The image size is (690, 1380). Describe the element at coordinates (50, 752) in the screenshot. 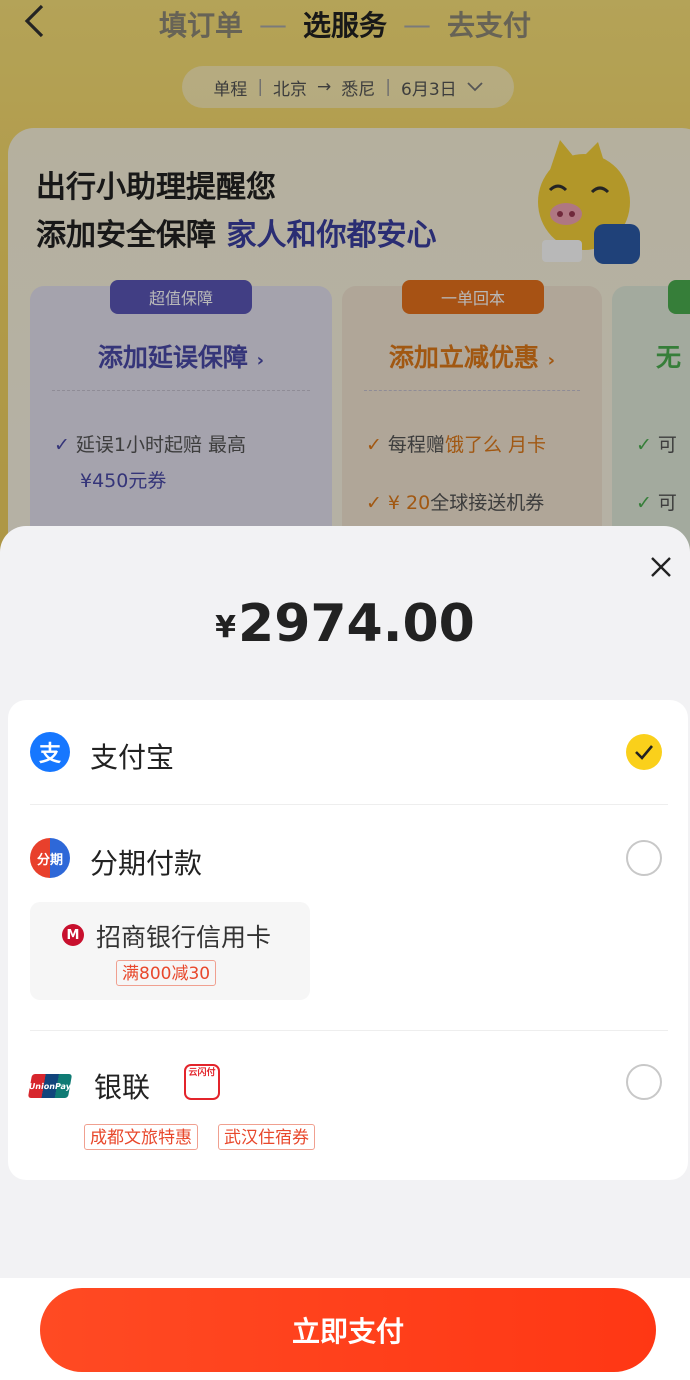

I see `alipay-icon: 支` at that location.